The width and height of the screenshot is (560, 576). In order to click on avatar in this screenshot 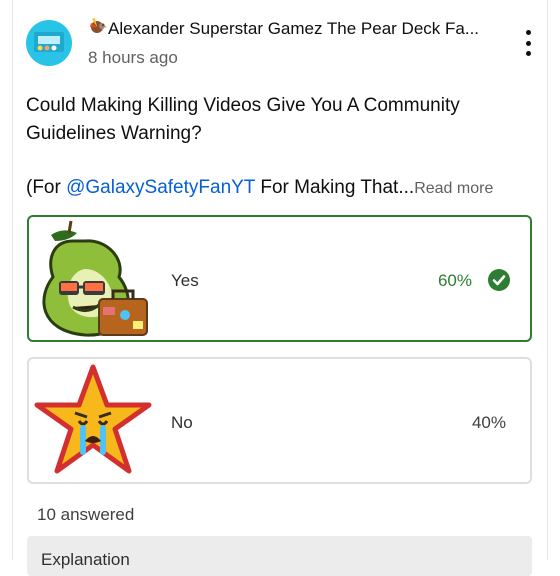, I will do `click(49, 43)`.